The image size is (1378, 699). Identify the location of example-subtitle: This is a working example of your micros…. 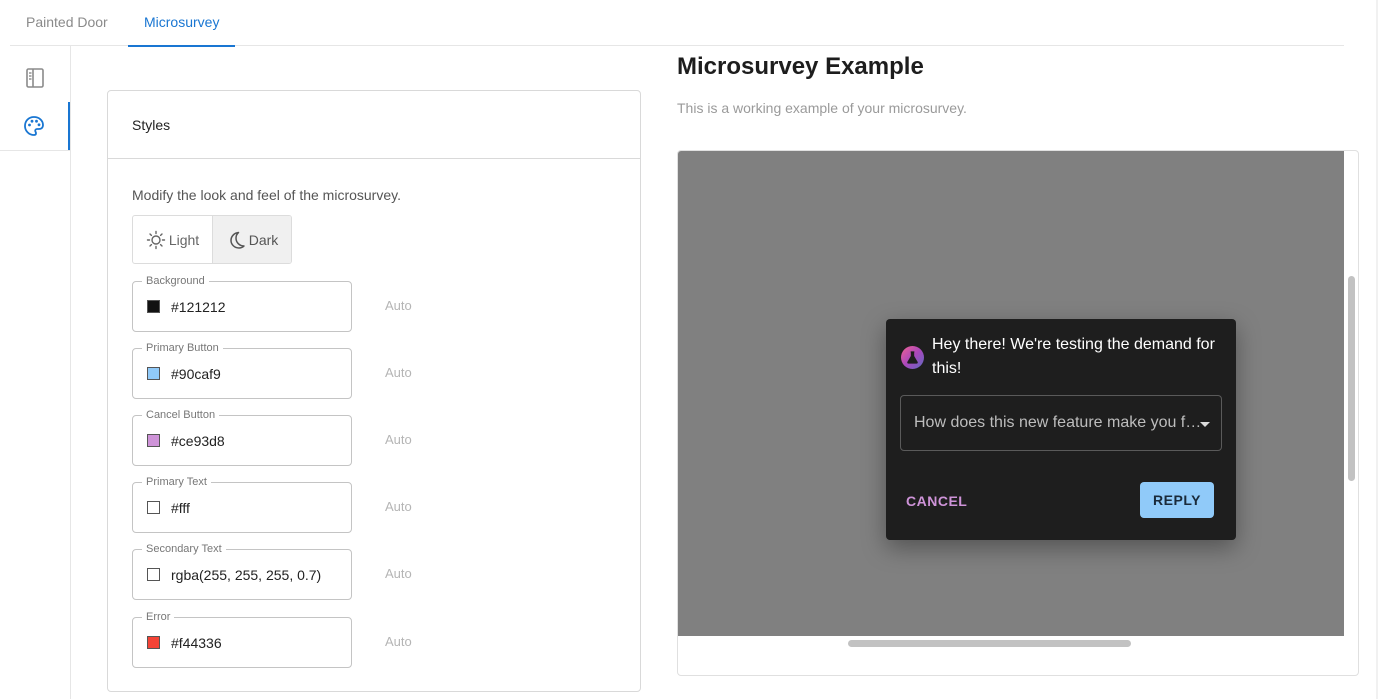
(822, 108).